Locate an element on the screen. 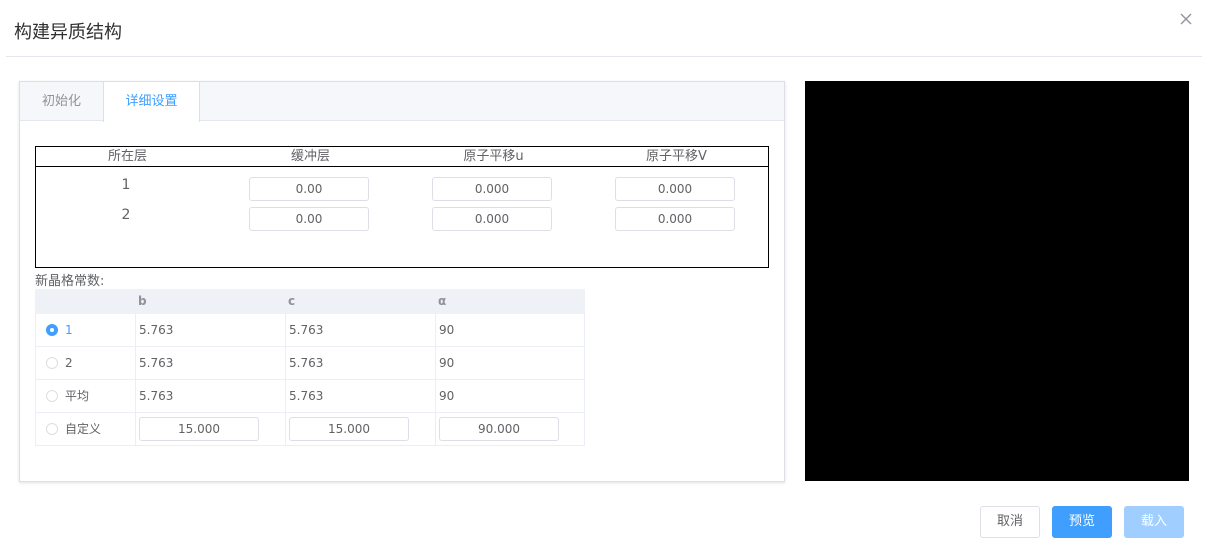 The height and width of the screenshot is (552, 1208). radio-option-custom is located at coordinates (52, 429).